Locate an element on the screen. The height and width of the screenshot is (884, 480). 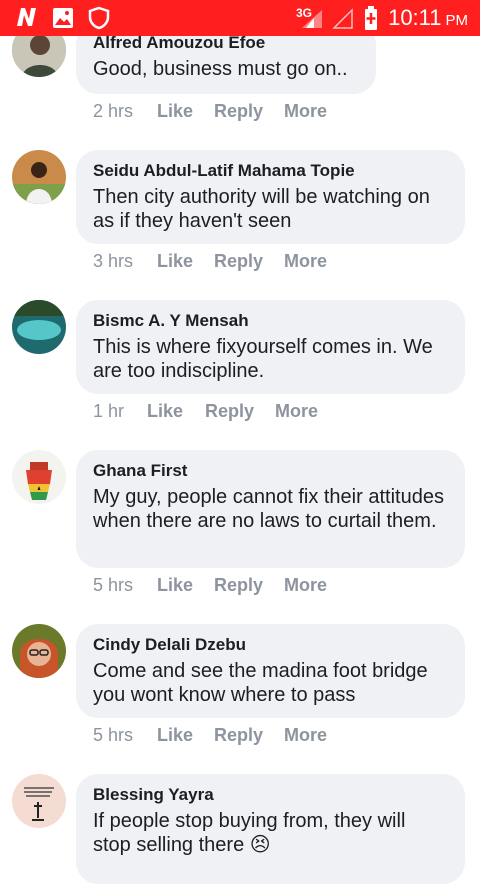
shield-icon is located at coordinates (99, 20).